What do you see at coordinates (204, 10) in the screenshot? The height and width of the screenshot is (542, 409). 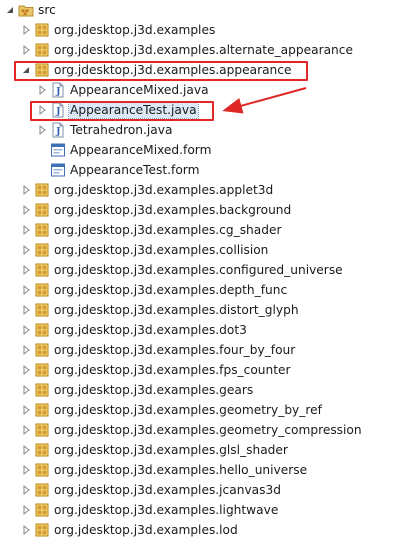 I see `tree-node-src: src` at bounding box center [204, 10].